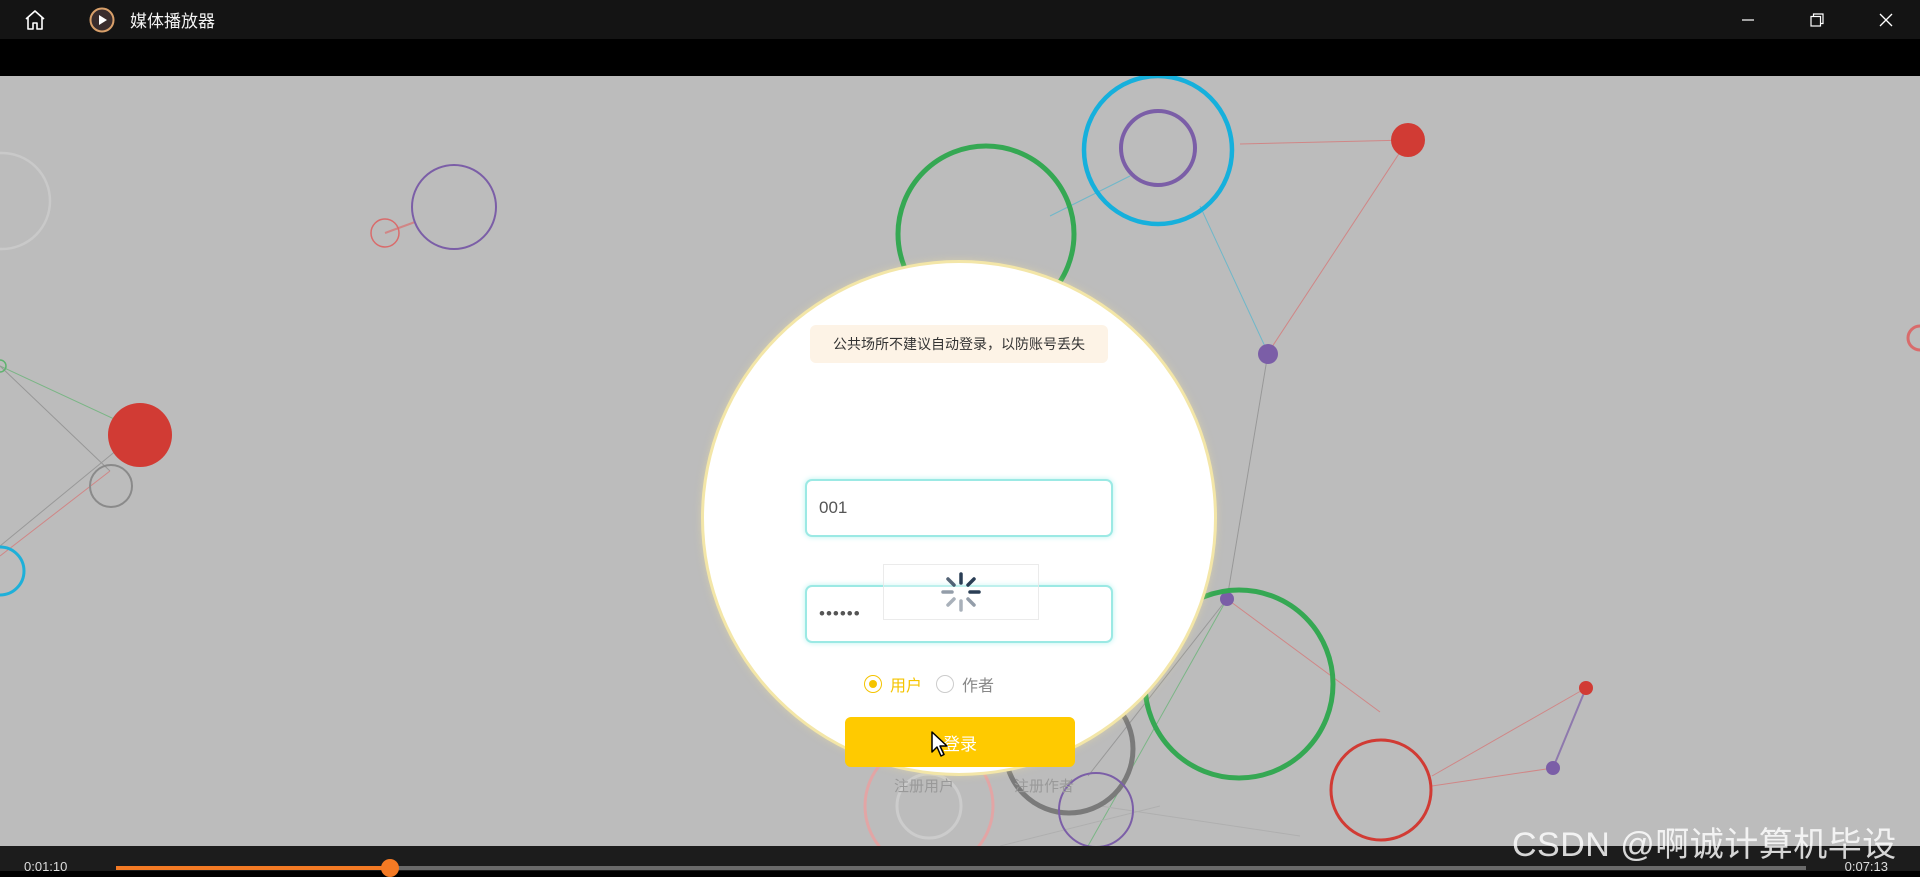 The image size is (1920, 877). What do you see at coordinates (959, 344) in the screenshot?
I see `auto-login-warning: 公共场所不建议自动登录，以防账号丢失` at bounding box center [959, 344].